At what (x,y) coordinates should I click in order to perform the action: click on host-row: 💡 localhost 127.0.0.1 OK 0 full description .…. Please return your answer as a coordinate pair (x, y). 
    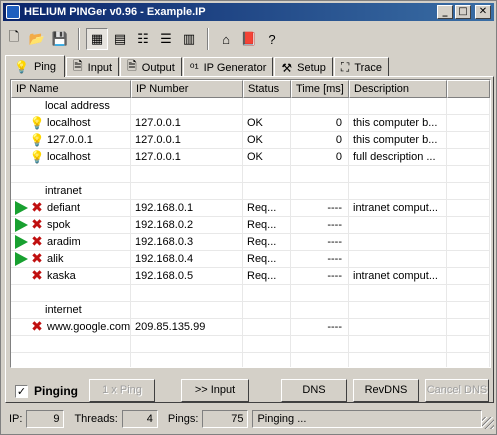
    Looking at the image, I should click on (250, 157).